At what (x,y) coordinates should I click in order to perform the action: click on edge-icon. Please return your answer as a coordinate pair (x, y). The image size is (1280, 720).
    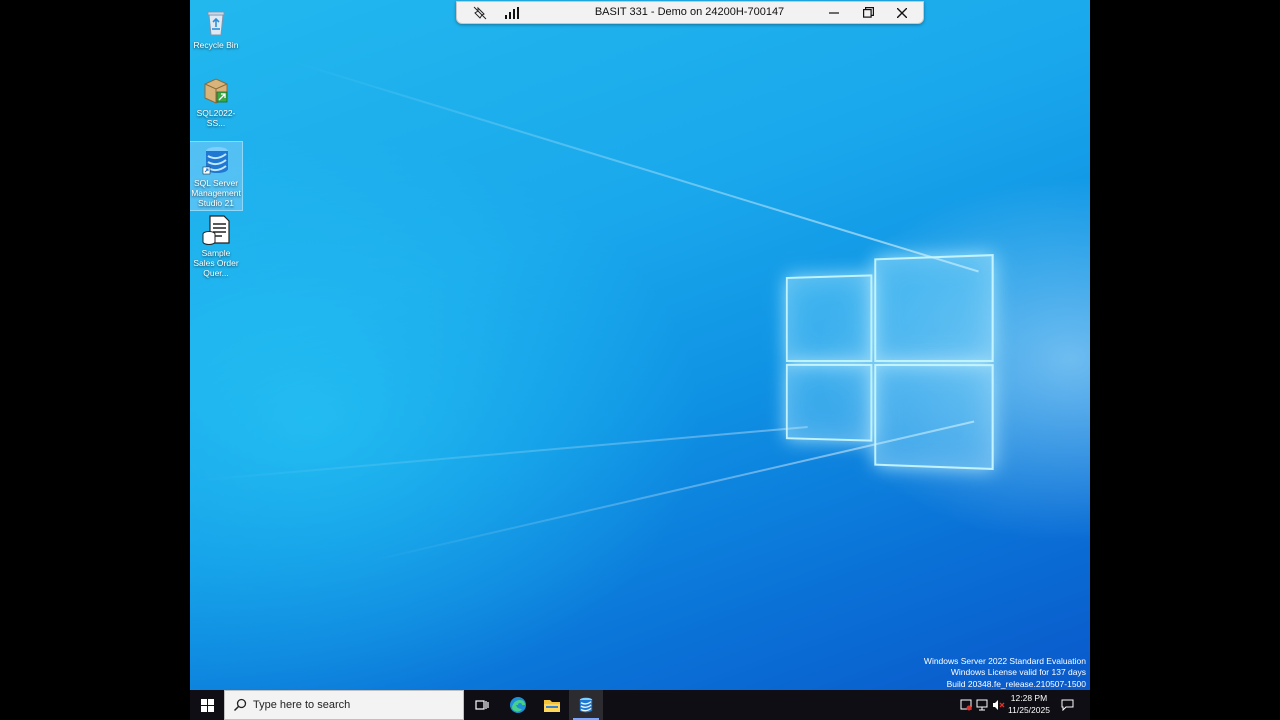
    Looking at the image, I should click on (518, 705).